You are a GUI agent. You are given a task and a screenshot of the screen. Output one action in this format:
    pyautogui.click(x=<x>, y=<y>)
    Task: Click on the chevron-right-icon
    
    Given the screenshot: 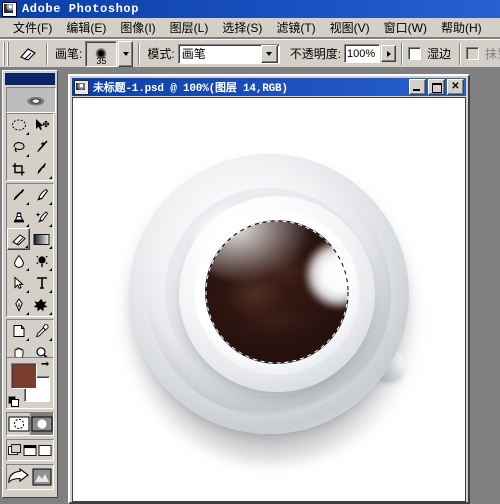 What is the action you would take?
    pyautogui.click(x=388, y=53)
    